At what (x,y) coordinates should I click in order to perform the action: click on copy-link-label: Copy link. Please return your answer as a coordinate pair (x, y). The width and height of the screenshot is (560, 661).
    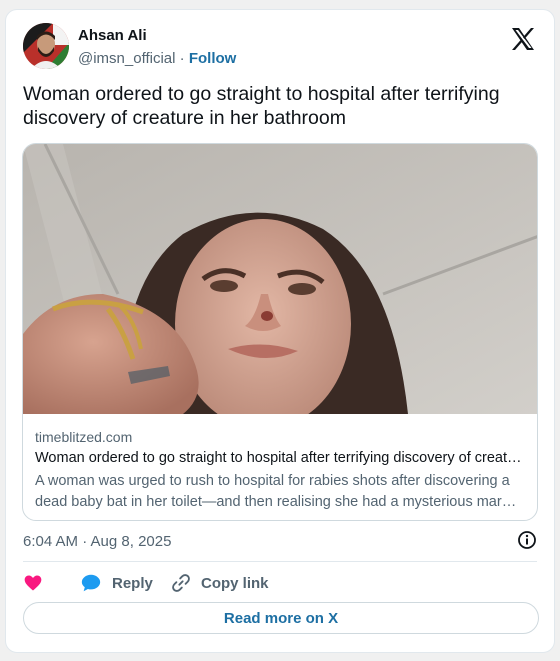
    Looking at the image, I should click on (235, 583).